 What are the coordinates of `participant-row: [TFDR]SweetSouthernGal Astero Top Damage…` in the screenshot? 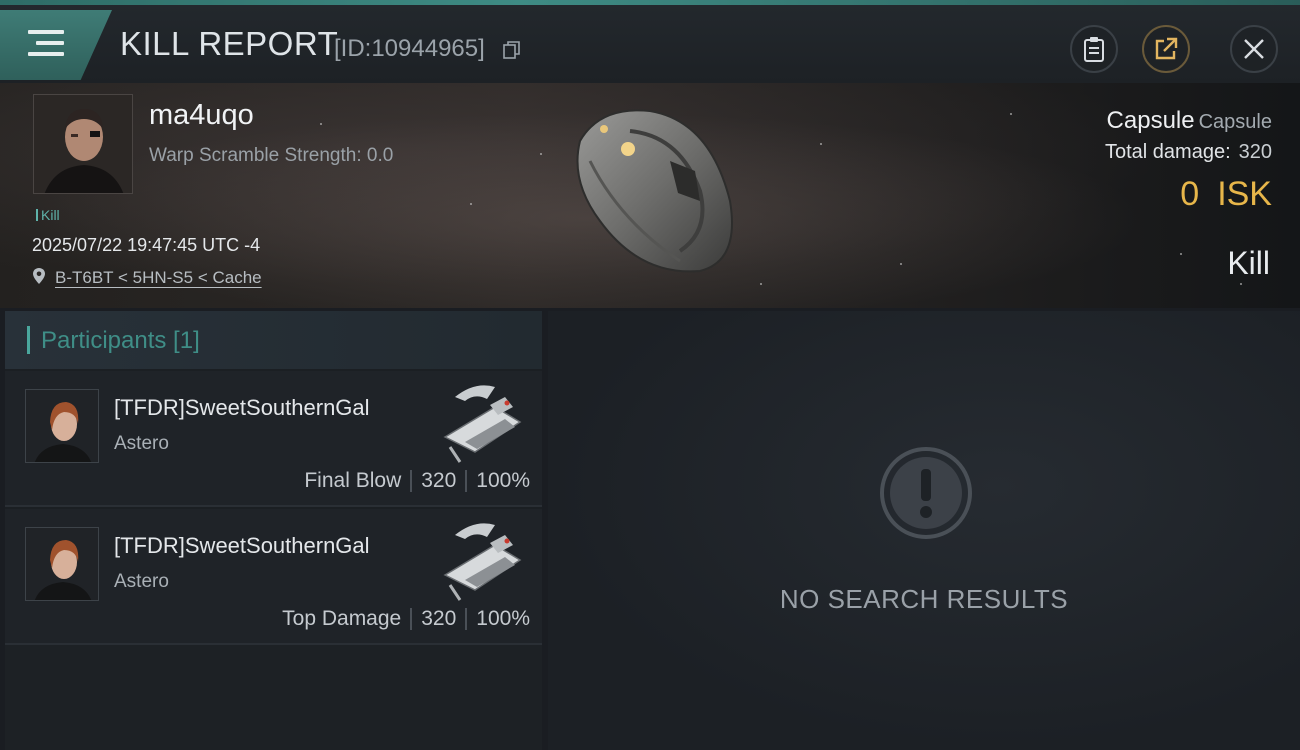 It's located at (273, 577).